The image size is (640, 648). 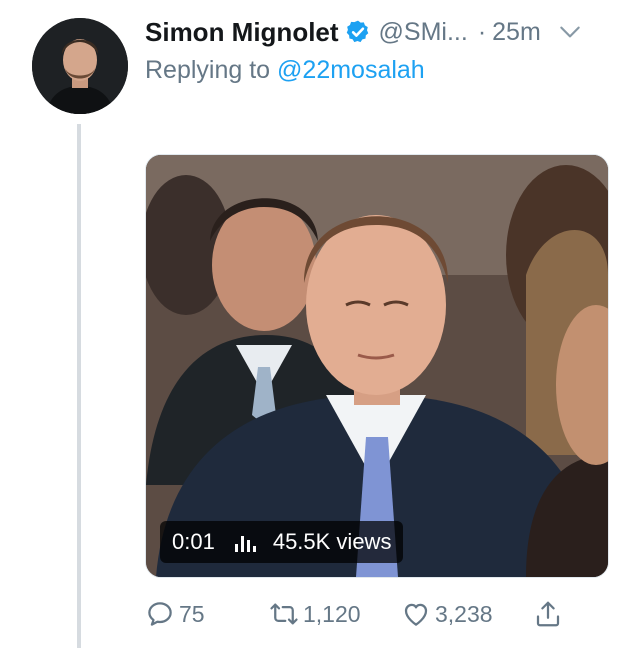 I want to click on video-stats-overlay: 0:01 45.5K views, so click(x=282, y=542).